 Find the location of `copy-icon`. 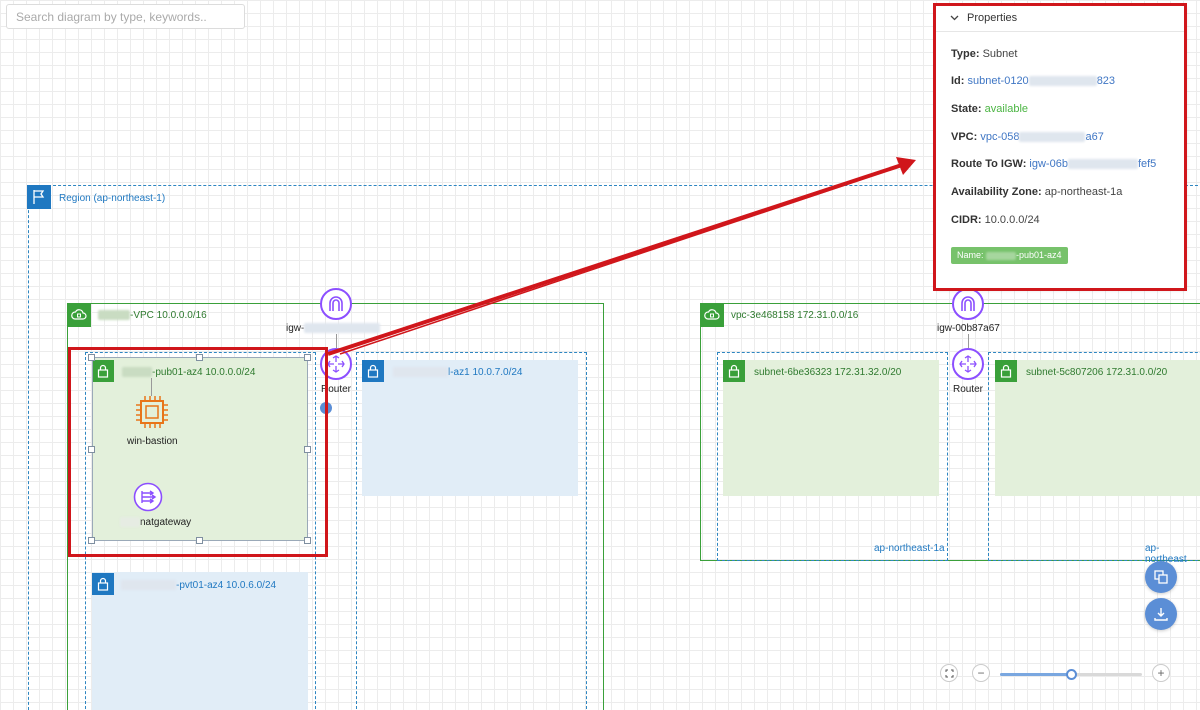

copy-icon is located at coordinates (1161, 577).